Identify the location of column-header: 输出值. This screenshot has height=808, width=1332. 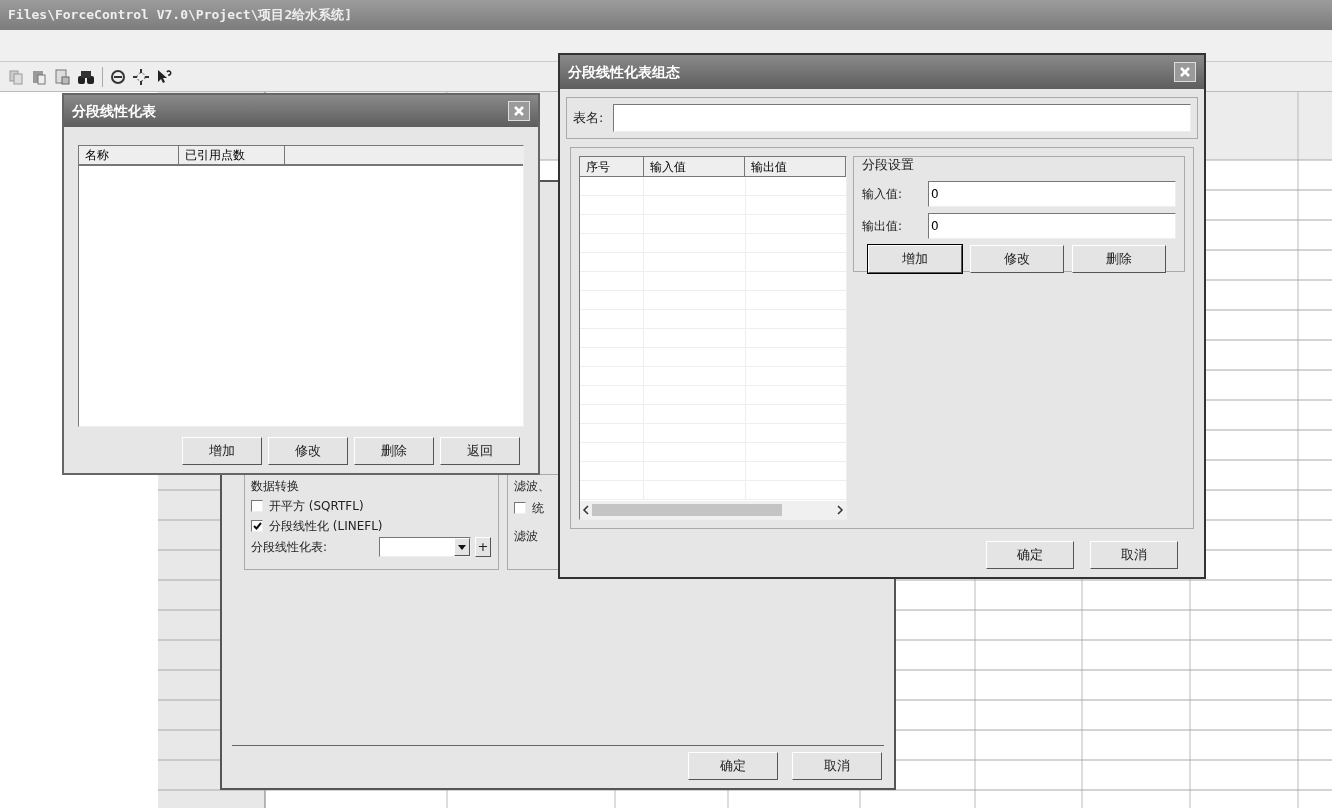
(795, 166).